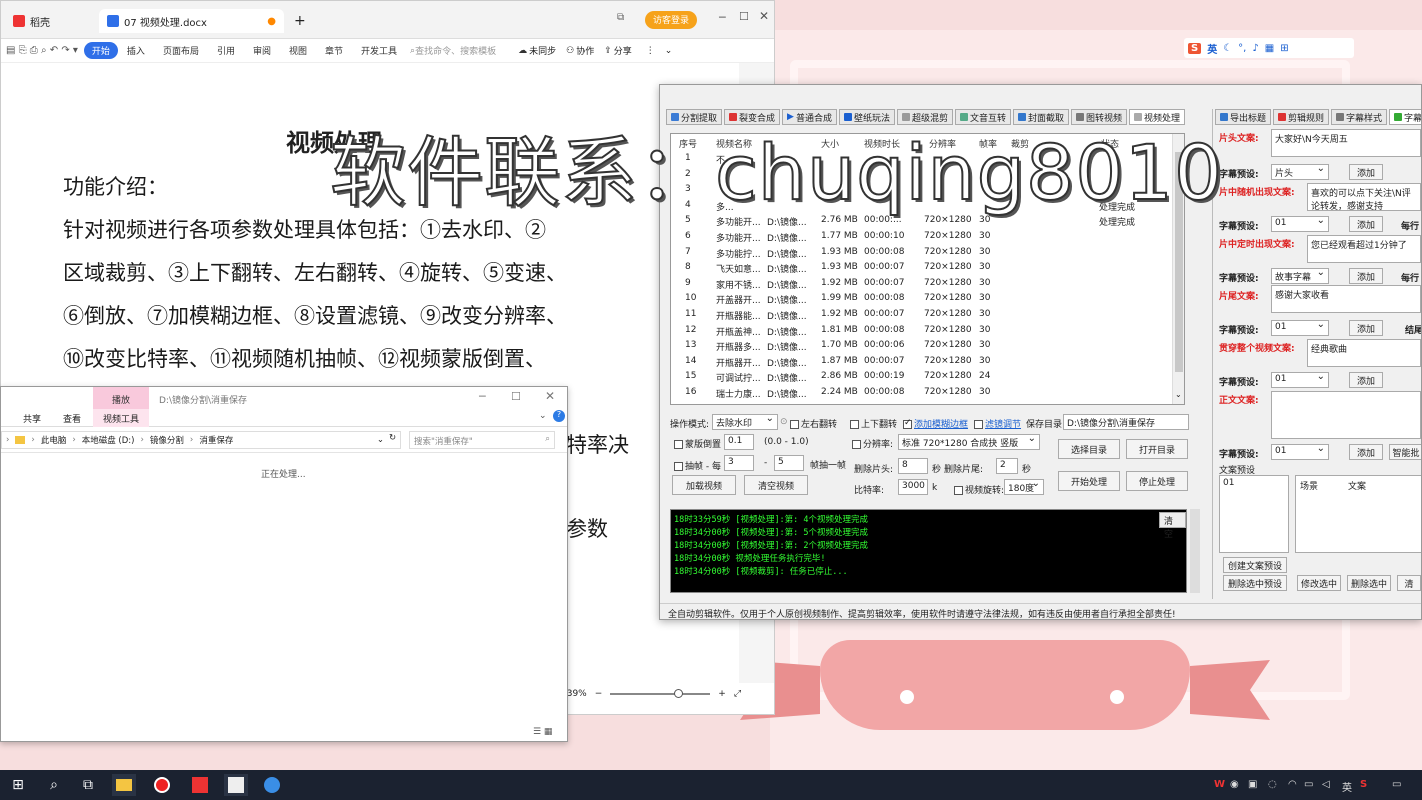  What do you see at coordinates (167, 440) in the screenshot?
I see `crumb-folder: 镜像分割` at bounding box center [167, 440].